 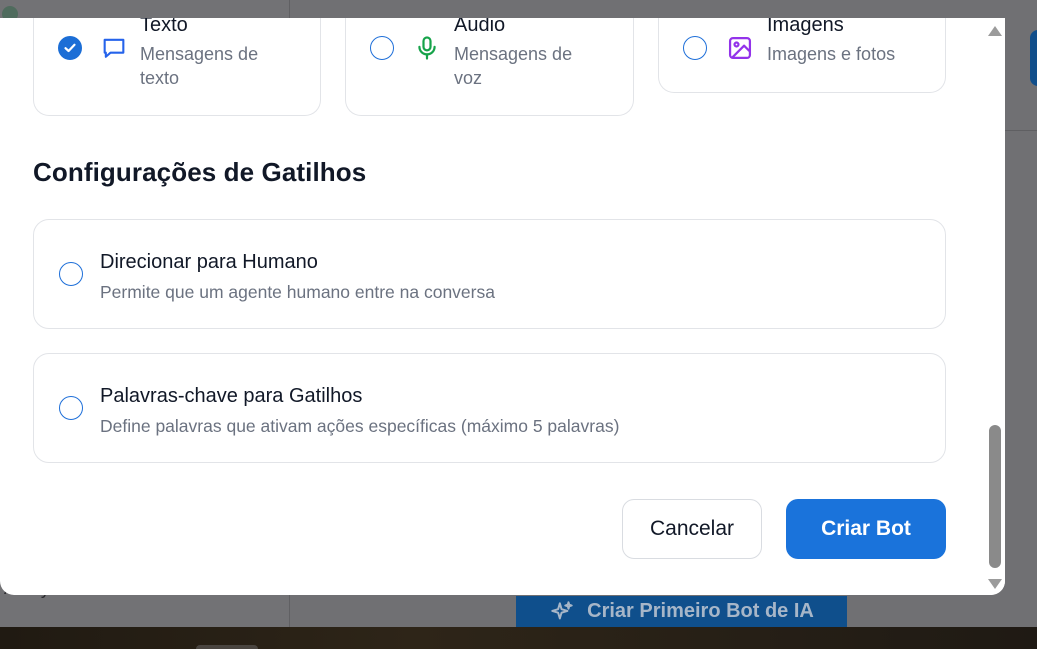 I want to click on create-first-bot-label: Criar Primeiro Bot de IA, so click(x=700, y=611).